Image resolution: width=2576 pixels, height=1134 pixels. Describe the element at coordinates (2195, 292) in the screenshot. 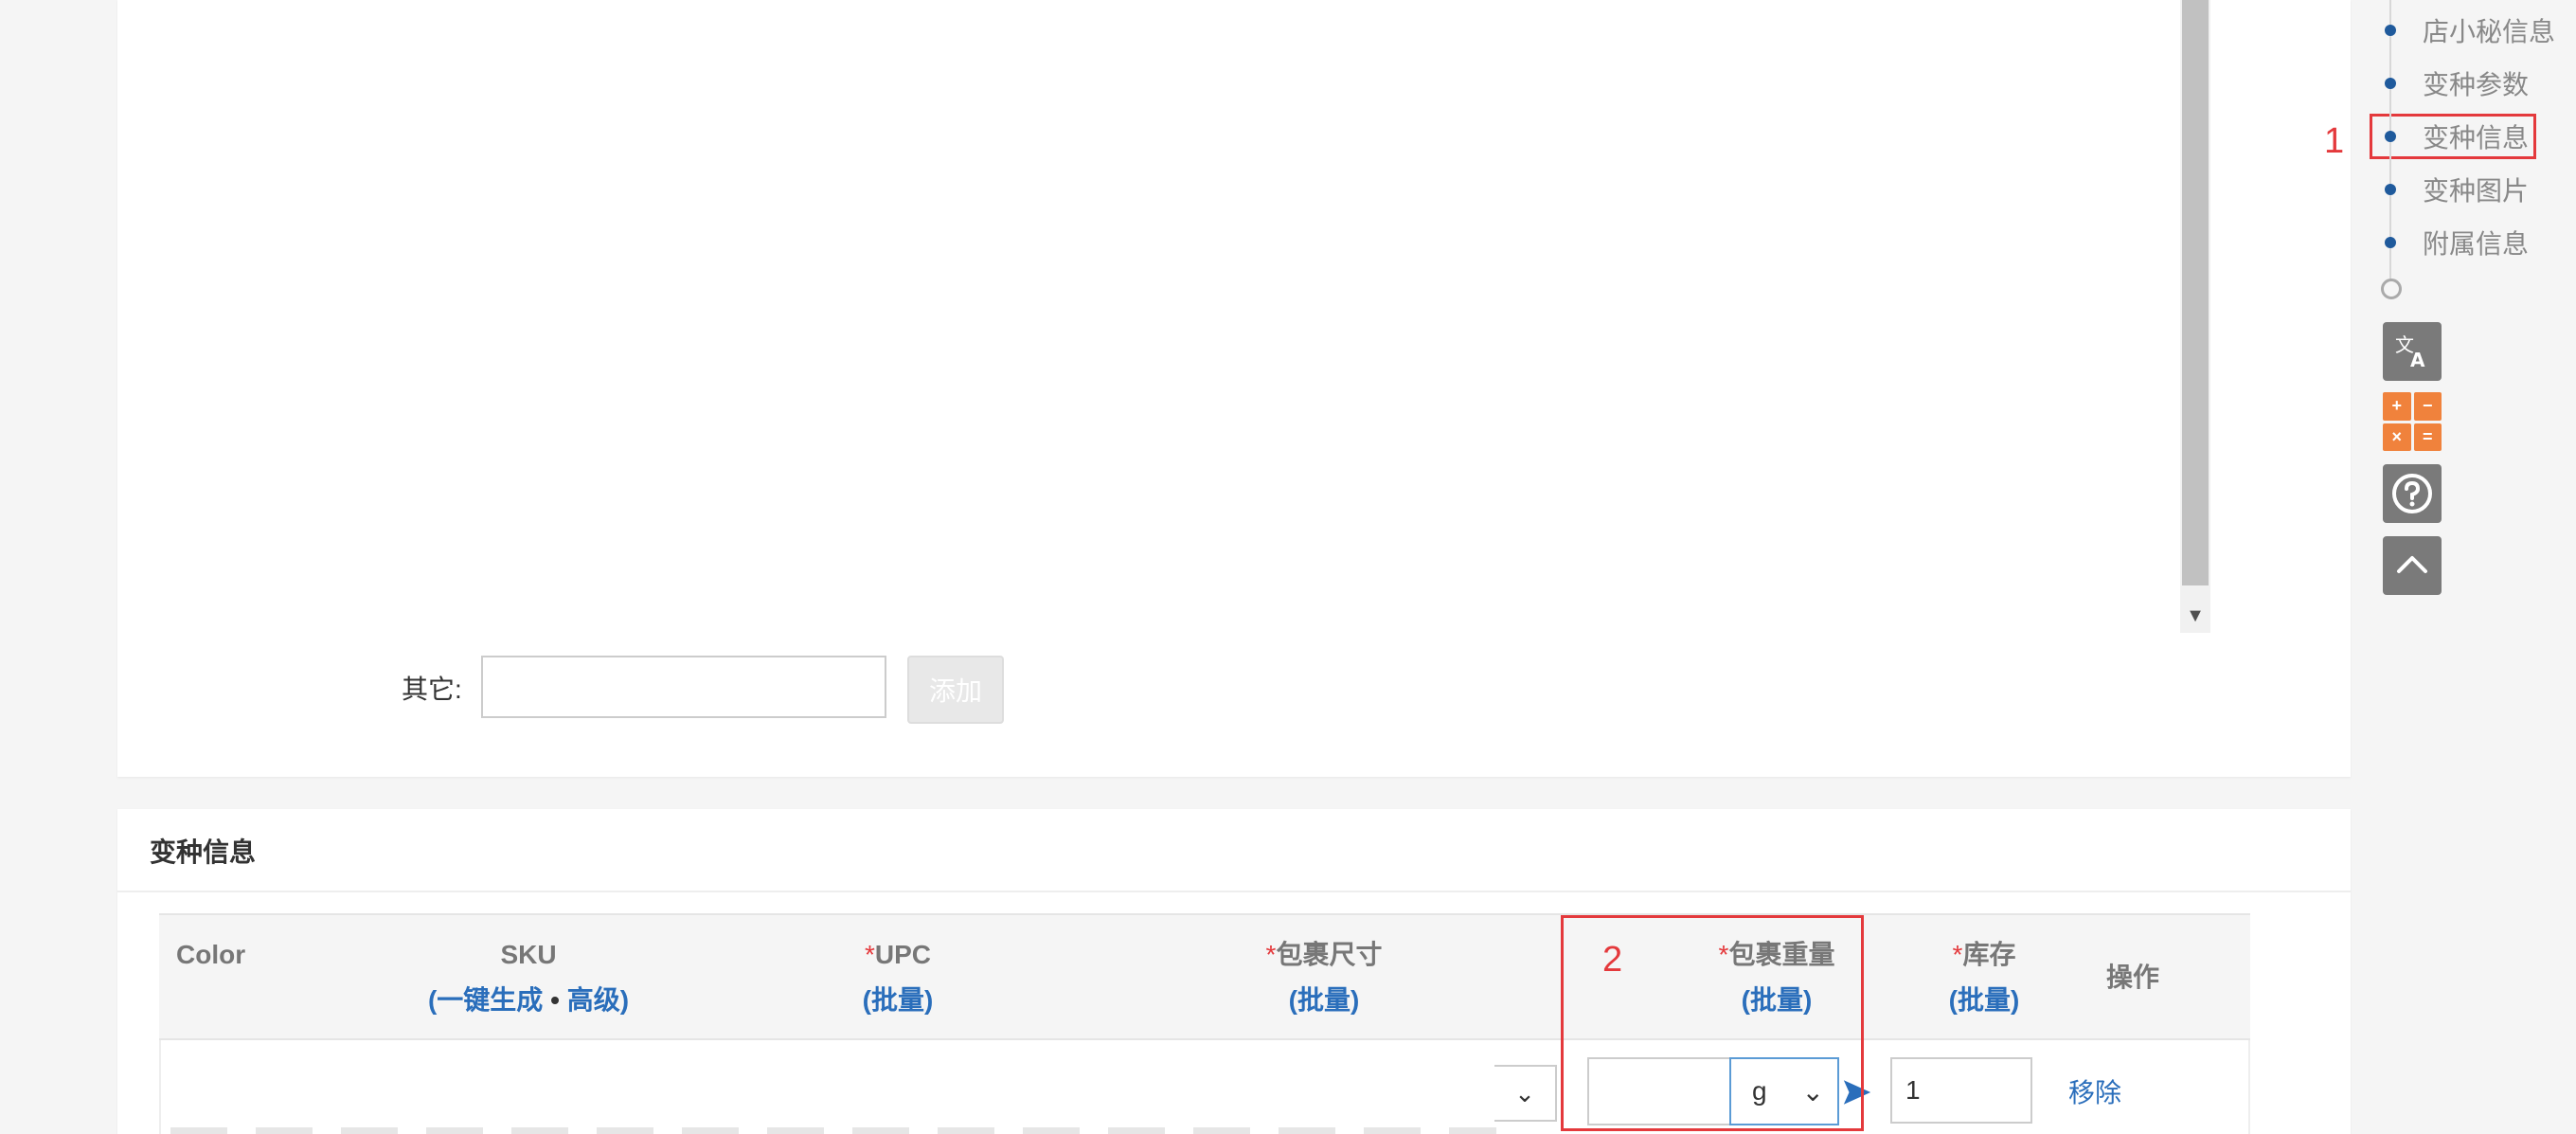

I see `scrollbar-thumb` at that location.